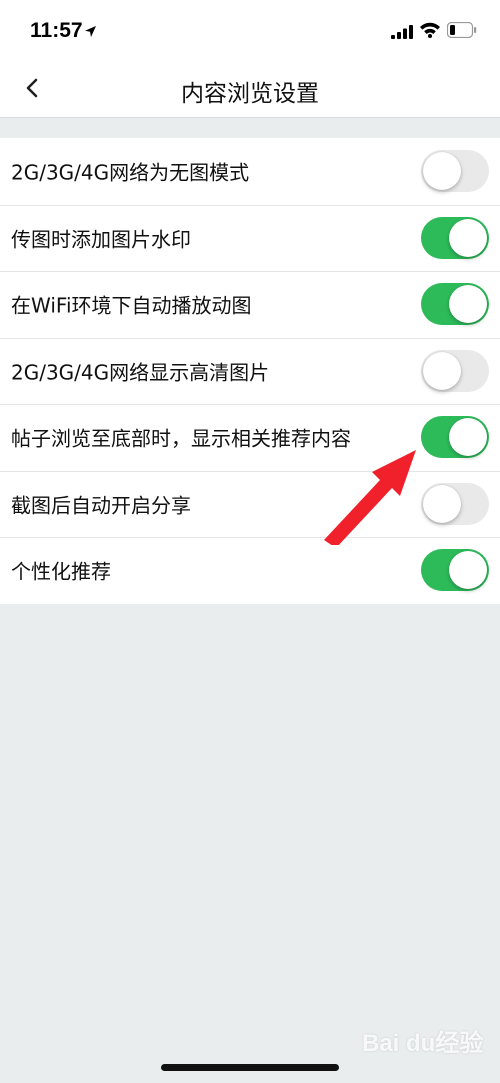 The height and width of the screenshot is (1083, 500). What do you see at coordinates (56, 30) in the screenshot?
I see `status-time: 11:57` at bounding box center [56, 30].